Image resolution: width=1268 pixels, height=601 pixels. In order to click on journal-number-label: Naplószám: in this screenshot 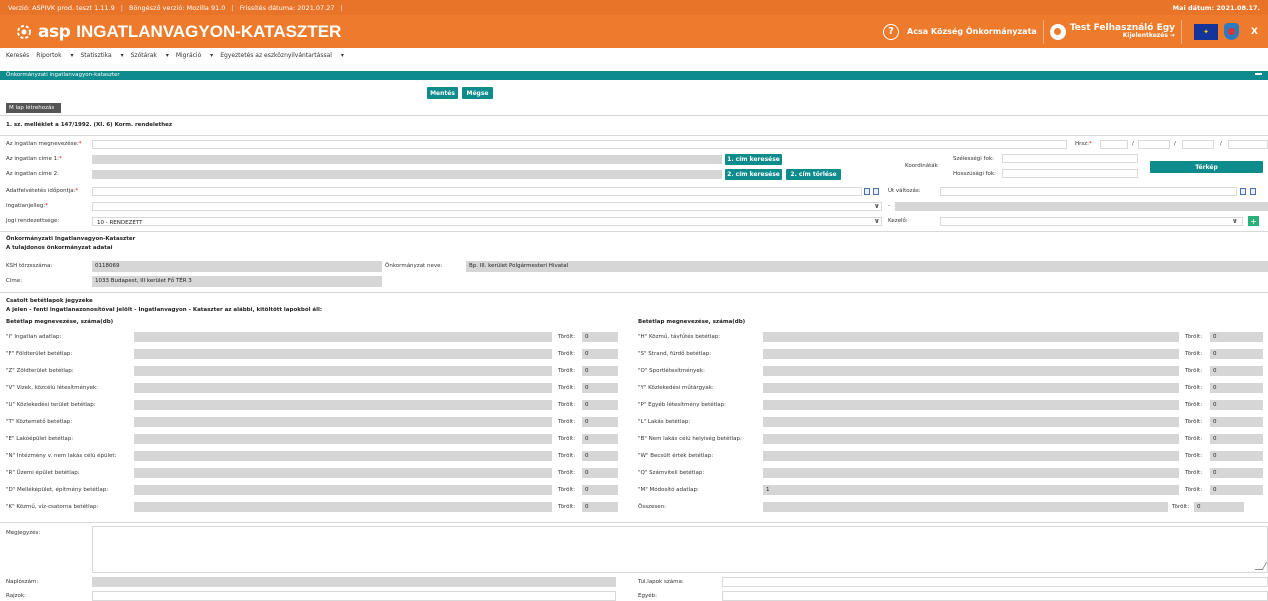, I will do `click(22, 582)`.